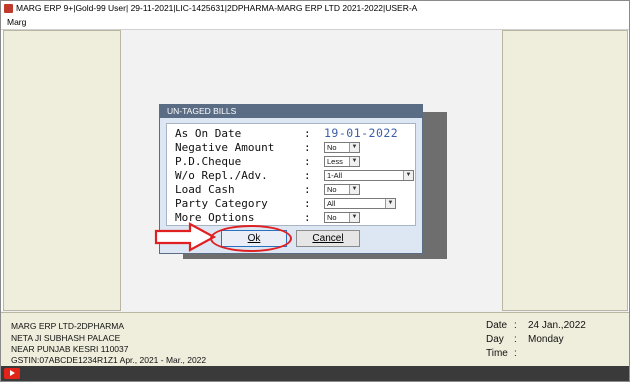  What do you see at coordinates (68, 326) in the screenshot?
I see `company-name: MARG ERP LTD-2DPHARMA` at bounding box center [68, 326].